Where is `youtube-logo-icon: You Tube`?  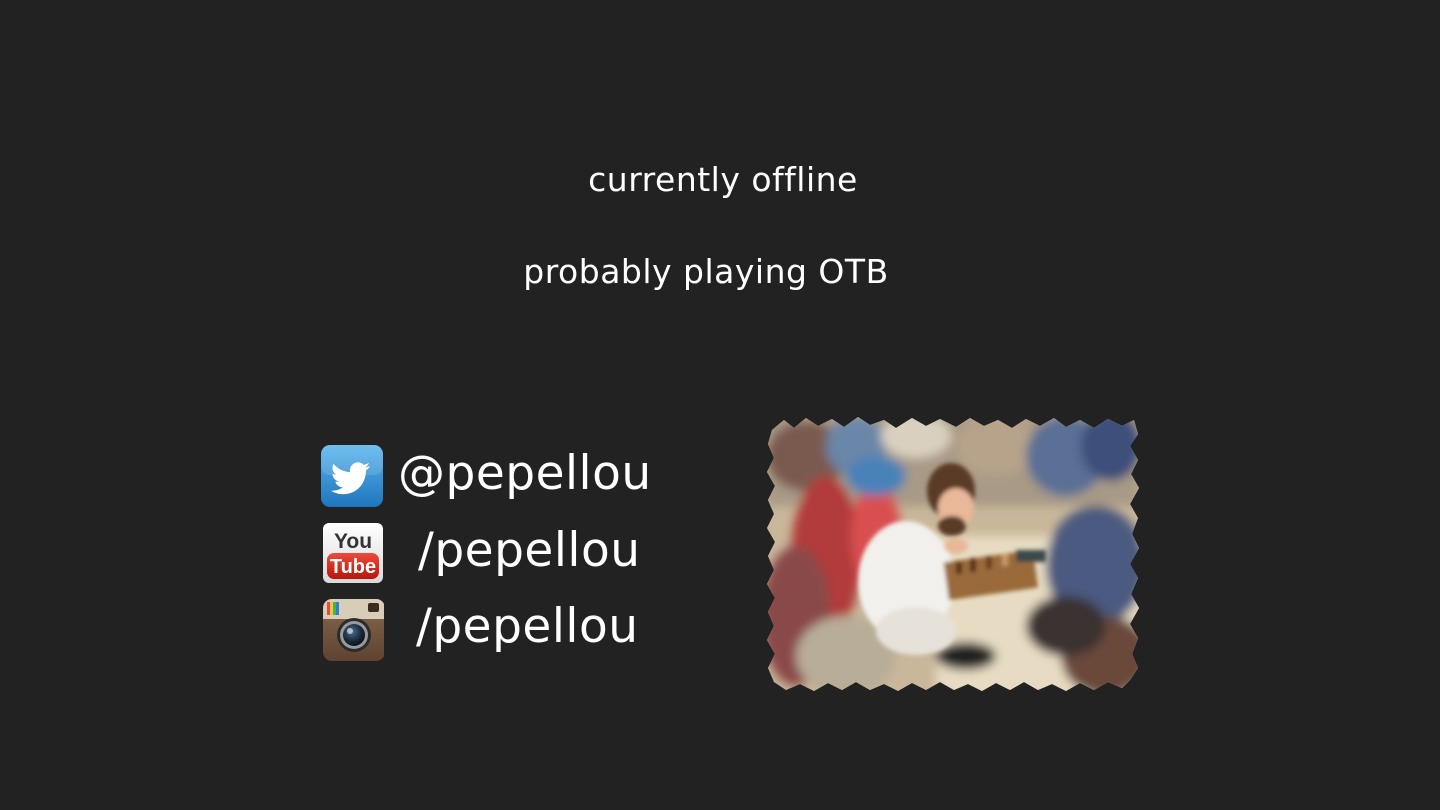 youtube-logo-icon: You Tube is located at coordinates (353, 553).